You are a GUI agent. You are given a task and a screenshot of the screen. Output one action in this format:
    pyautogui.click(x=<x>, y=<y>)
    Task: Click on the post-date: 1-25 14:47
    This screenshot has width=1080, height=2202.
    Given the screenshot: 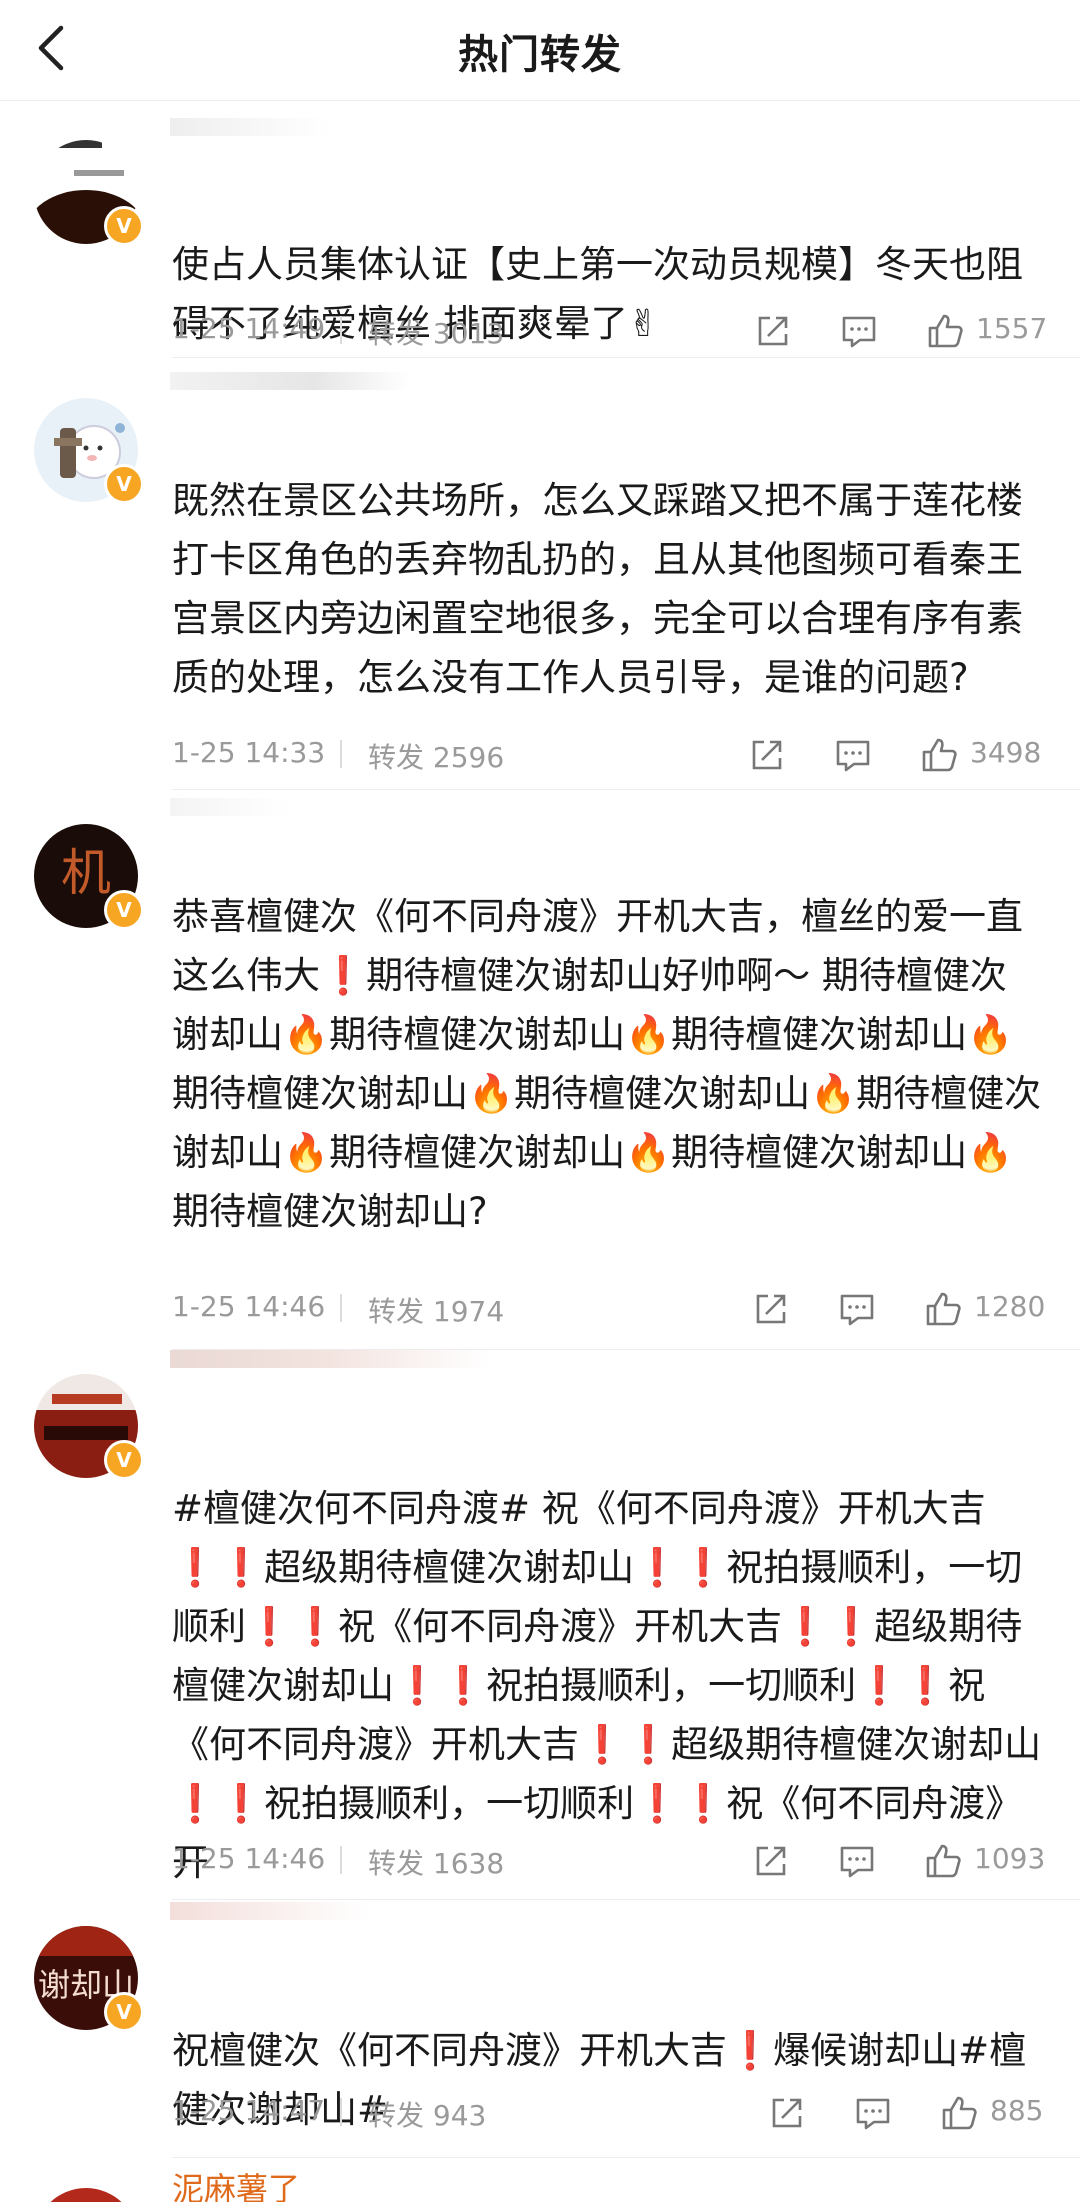 What is the action you would take?
    pyautogui.click(x=249, y=2110)
    